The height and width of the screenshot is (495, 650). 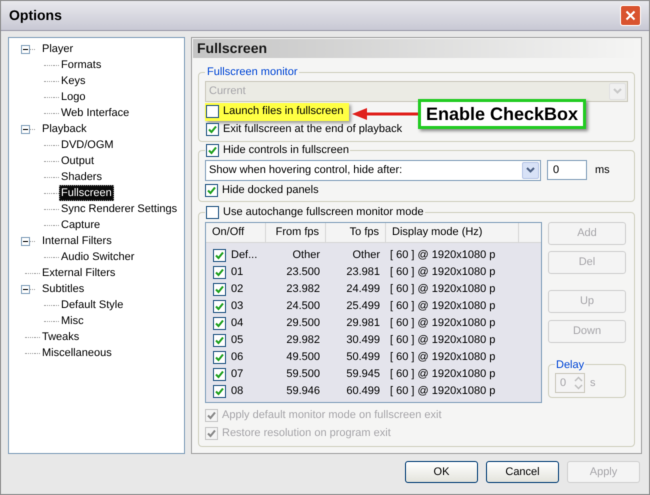 I want to click on table-cell-text: 23.982, so click(x=303, y=289).